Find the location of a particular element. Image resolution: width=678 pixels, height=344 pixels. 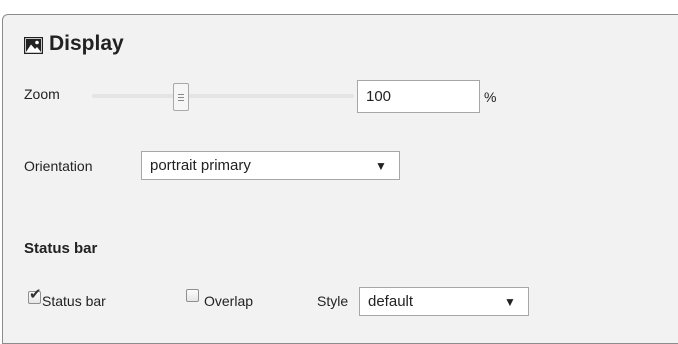

overlap-checkbox-label: Overlap is located at coordinates (228, 301).